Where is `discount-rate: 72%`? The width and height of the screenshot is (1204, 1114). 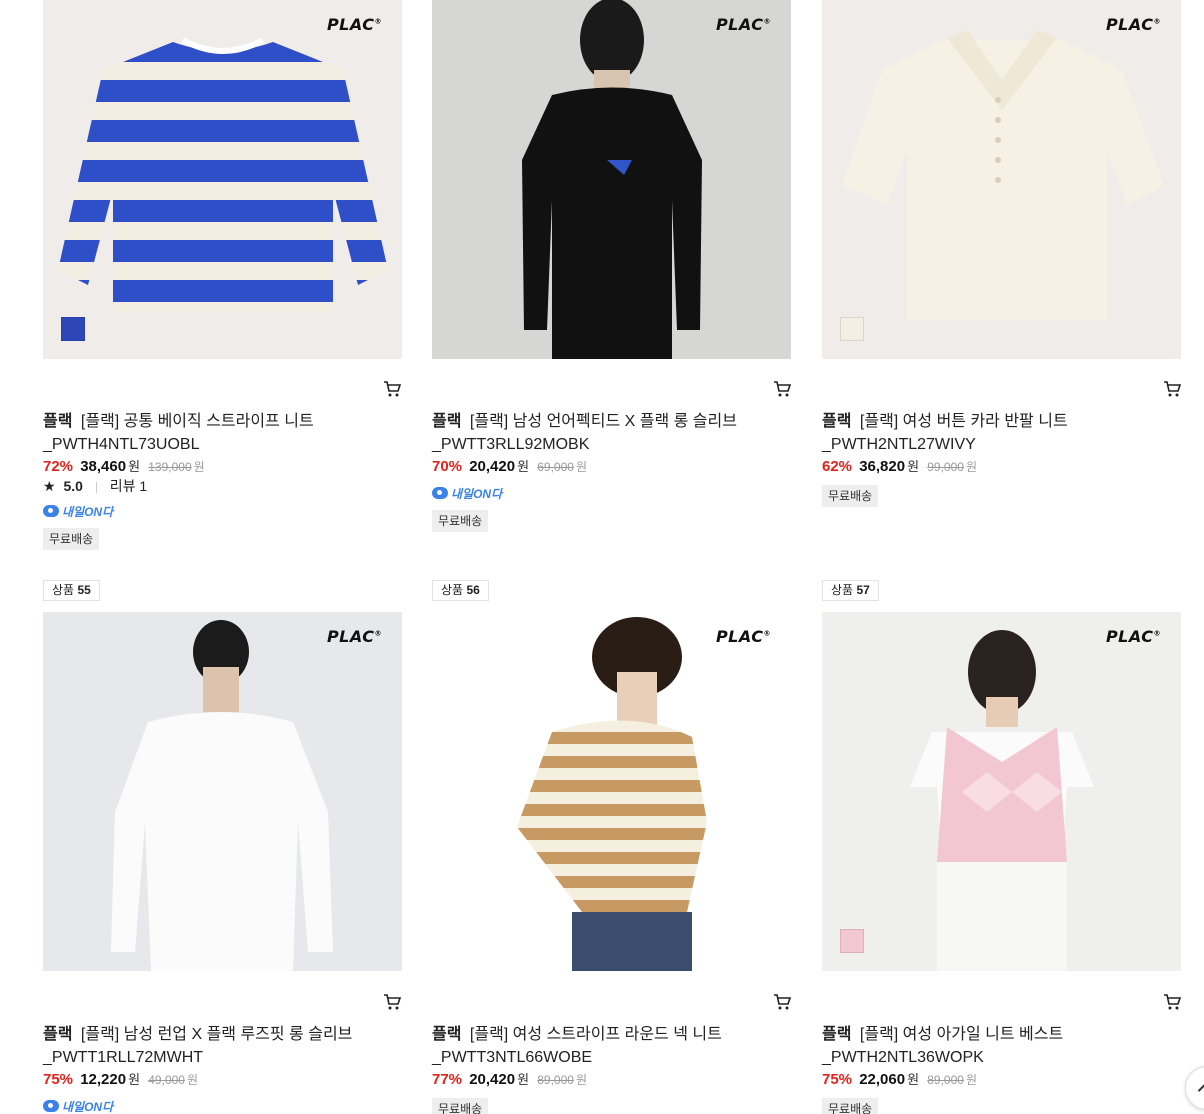
discount-rate: 72% is located at coordinates (58, 466).